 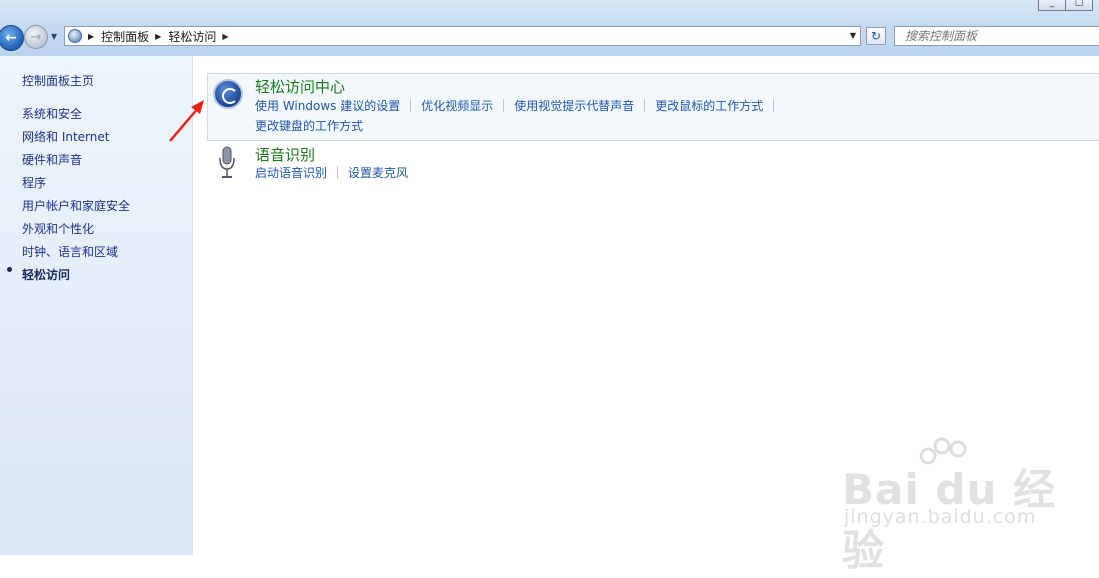 I want to click on sidebar-item-system-security: 系统和安全, so click(x=52, y=113).